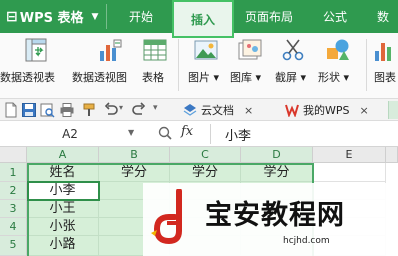 The image size is (398, 256). I want to click on zoom-icon, so click(165, 133).